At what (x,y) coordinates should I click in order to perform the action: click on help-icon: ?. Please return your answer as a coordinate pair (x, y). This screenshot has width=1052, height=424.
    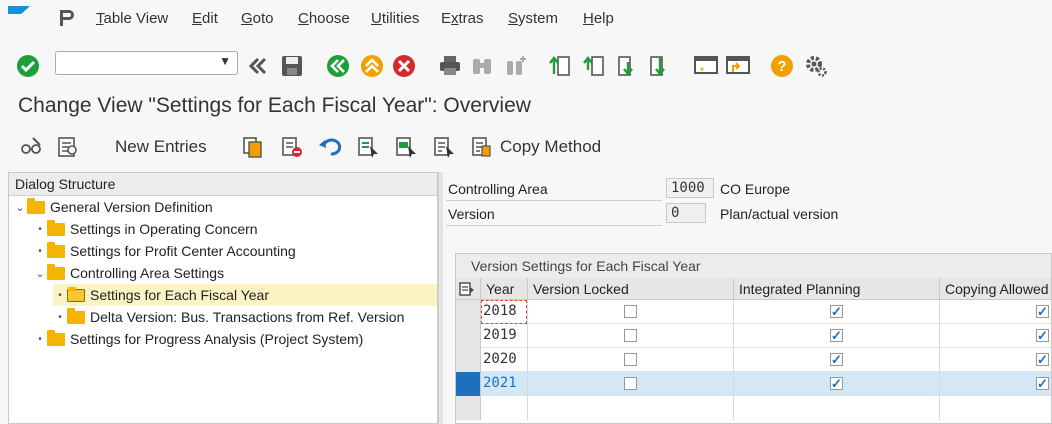
    Looking at the image, I should click on (782, 66).